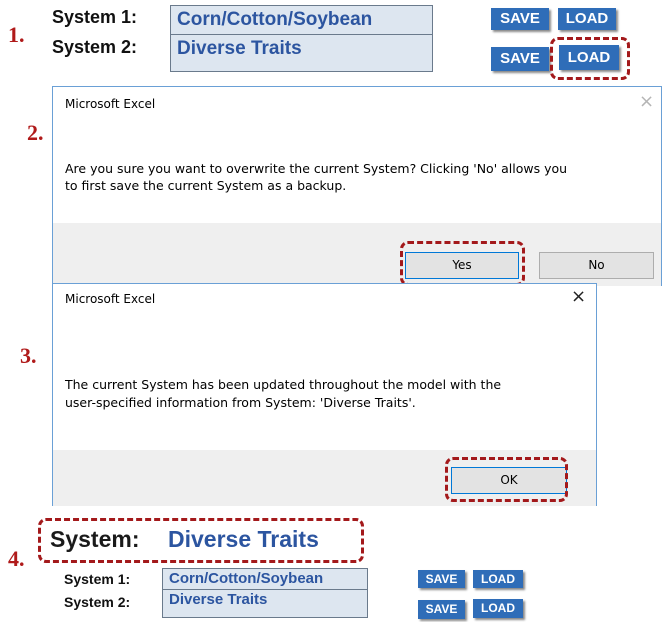 Image resolution: width=666 pixels, height=622 pixels. Describe the element at coordinates (16, 558) in the screenshot. I see `step-4-marker: 4.` at that location.